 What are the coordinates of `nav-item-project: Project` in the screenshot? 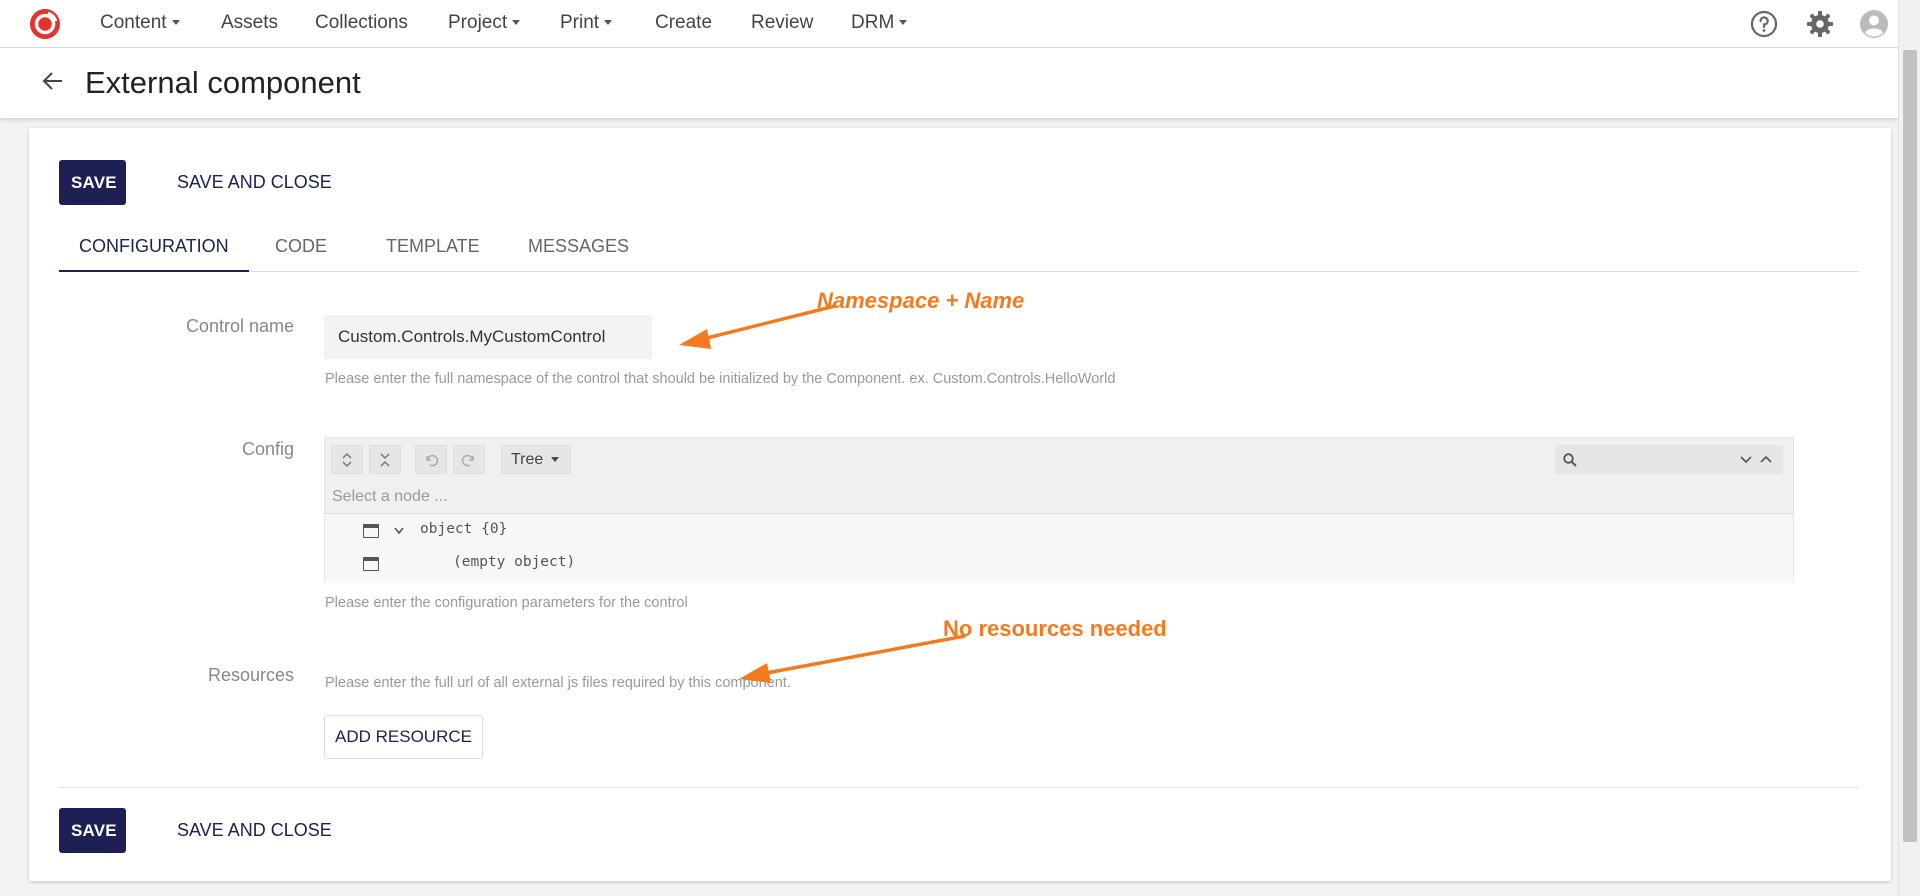 It's located at (484, 23).